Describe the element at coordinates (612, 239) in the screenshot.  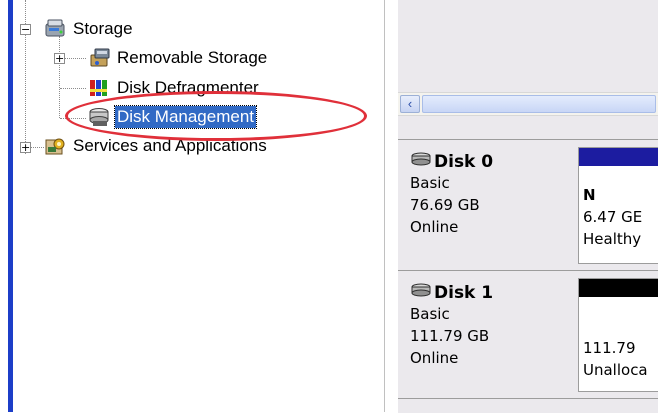
I see `partition-status: Healthy` at that location.